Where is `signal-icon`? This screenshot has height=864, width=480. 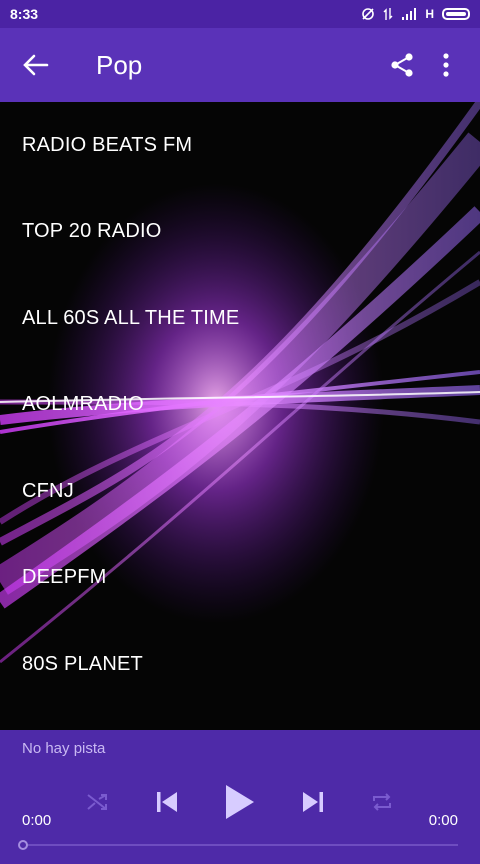 signal-icon is located at coordinates (409, 14).